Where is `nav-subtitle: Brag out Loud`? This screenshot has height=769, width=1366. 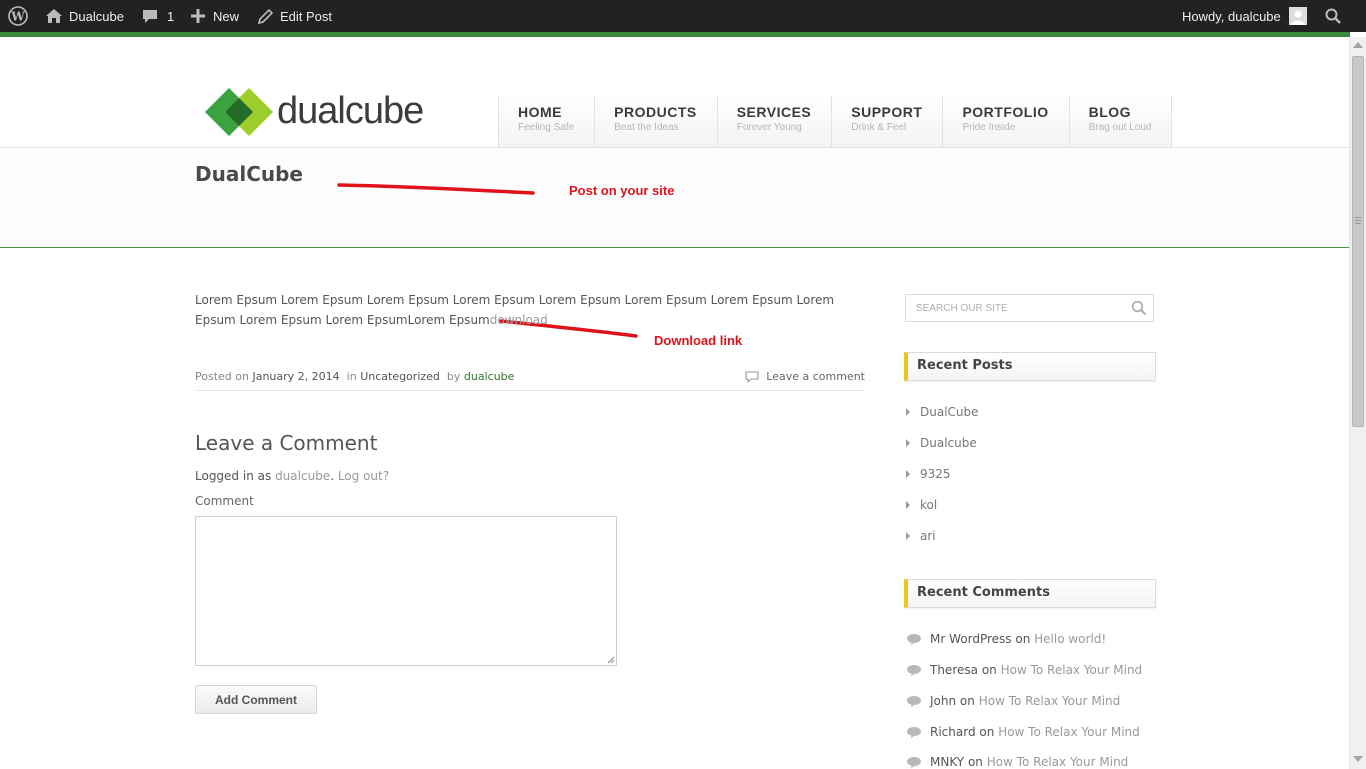 nav-subtitle: Brag out Loud is located at coordinates (1120, 127).